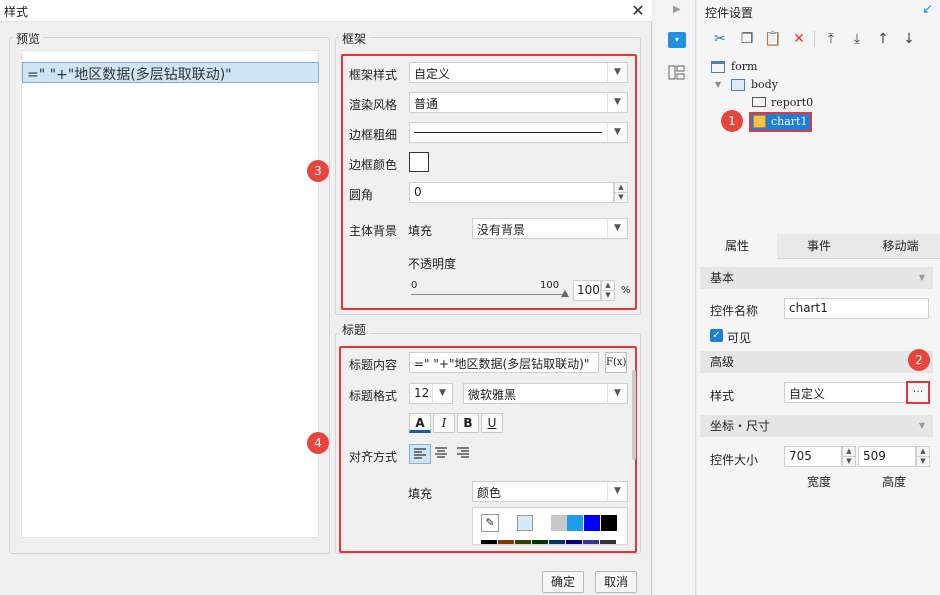 This screenshot has width=940, height=595. What do you see at coordinates (511, 192) in the screenshot?
I see `radius-input: 0` at bounding box center [511, 192].